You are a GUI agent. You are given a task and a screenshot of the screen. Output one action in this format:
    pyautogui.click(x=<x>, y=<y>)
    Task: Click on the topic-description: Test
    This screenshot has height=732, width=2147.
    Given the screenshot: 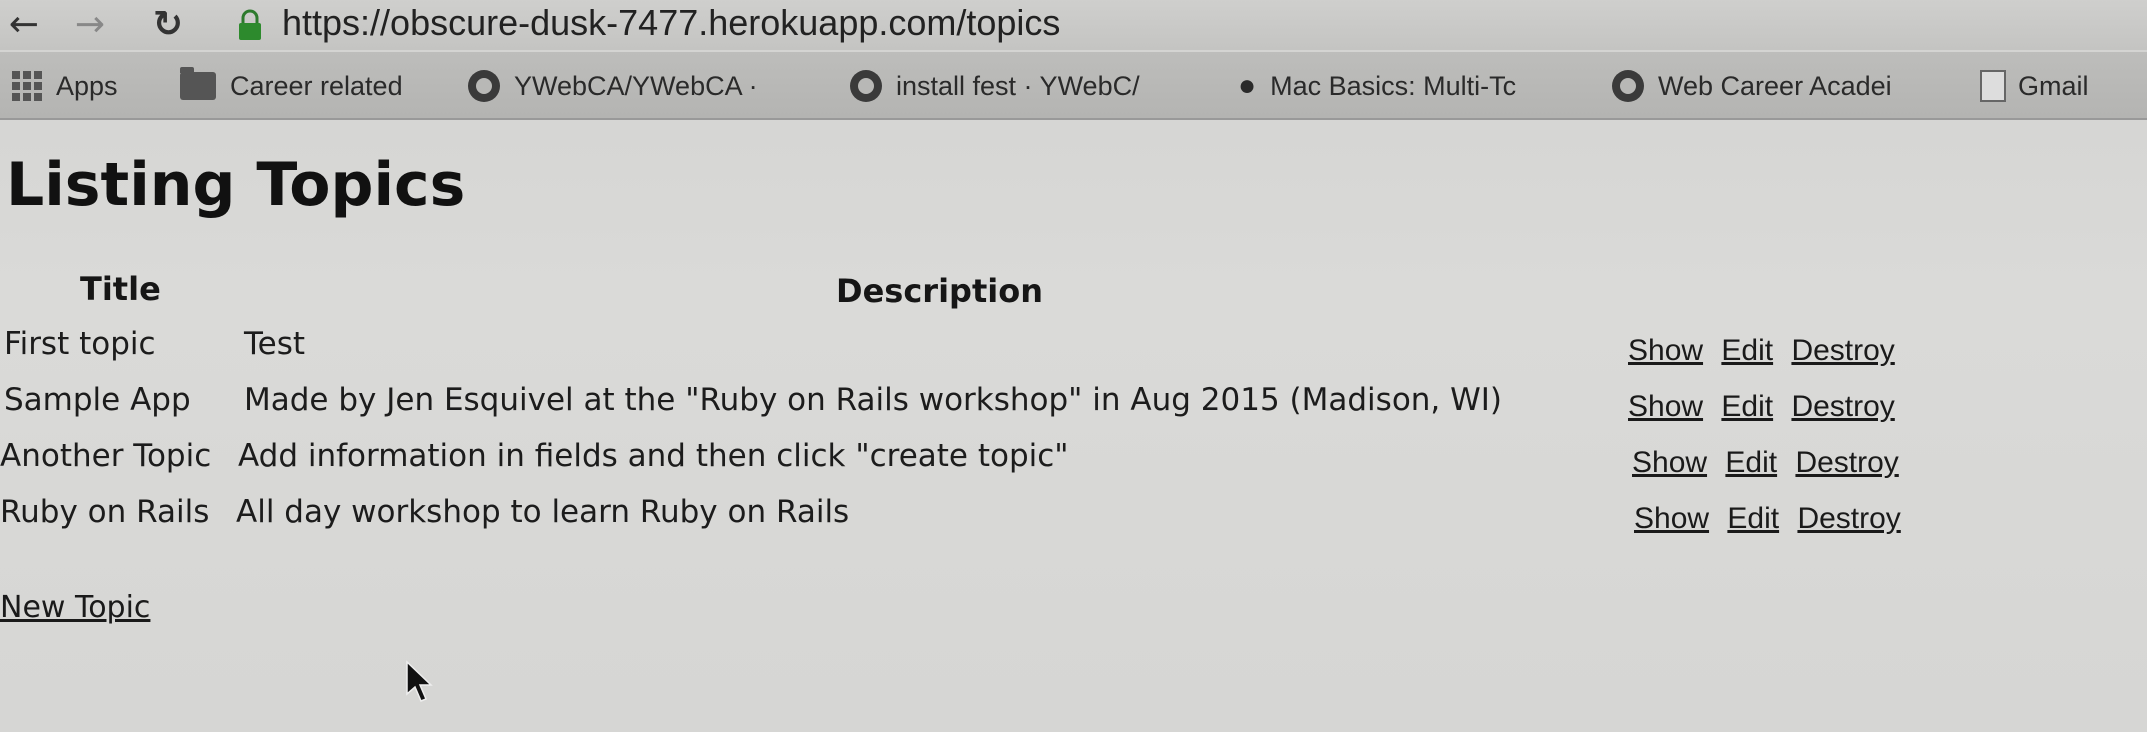 What is the action you would take?
    pyautogui.click(x=275, y=344)
    